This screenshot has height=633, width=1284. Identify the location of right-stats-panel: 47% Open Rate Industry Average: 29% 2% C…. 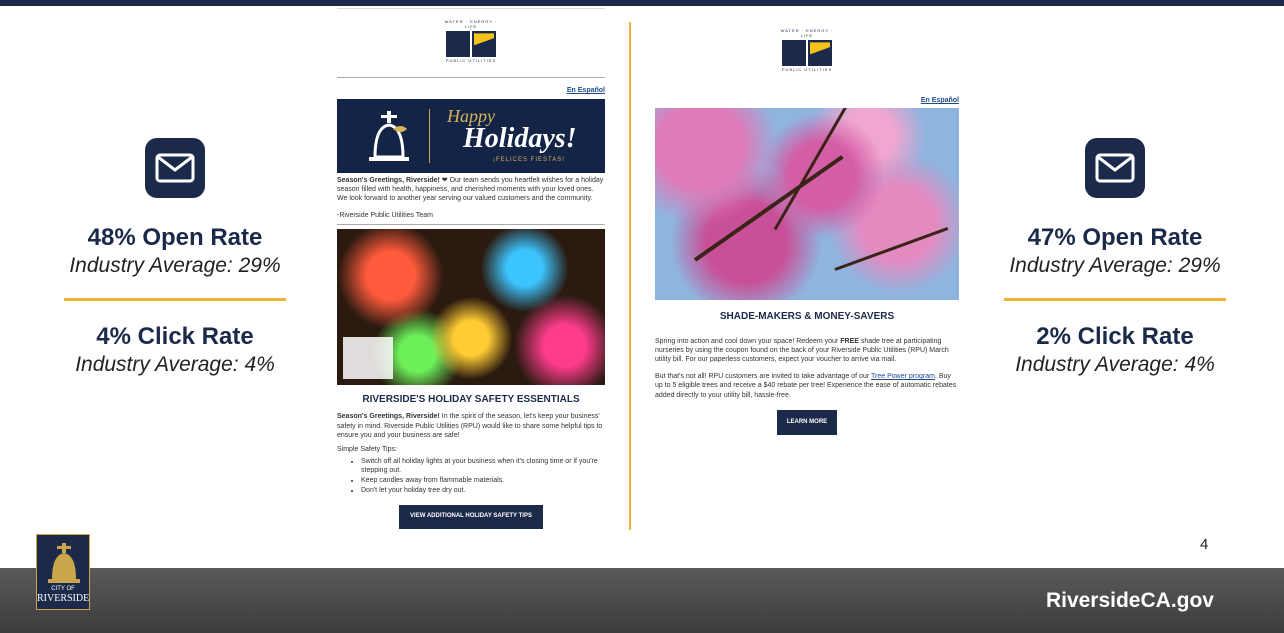
(1115, 257).